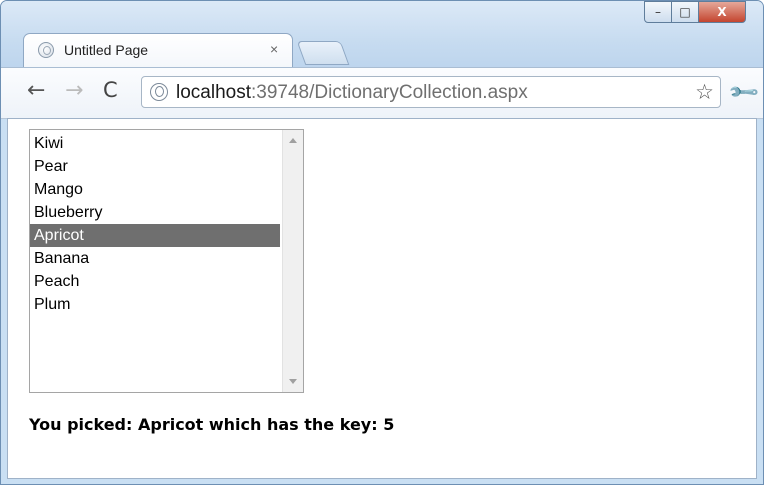  Describe the element at coordinates (743, 92) in the screenshot. I see `wrench-menu-icon: 🔧` at that location.